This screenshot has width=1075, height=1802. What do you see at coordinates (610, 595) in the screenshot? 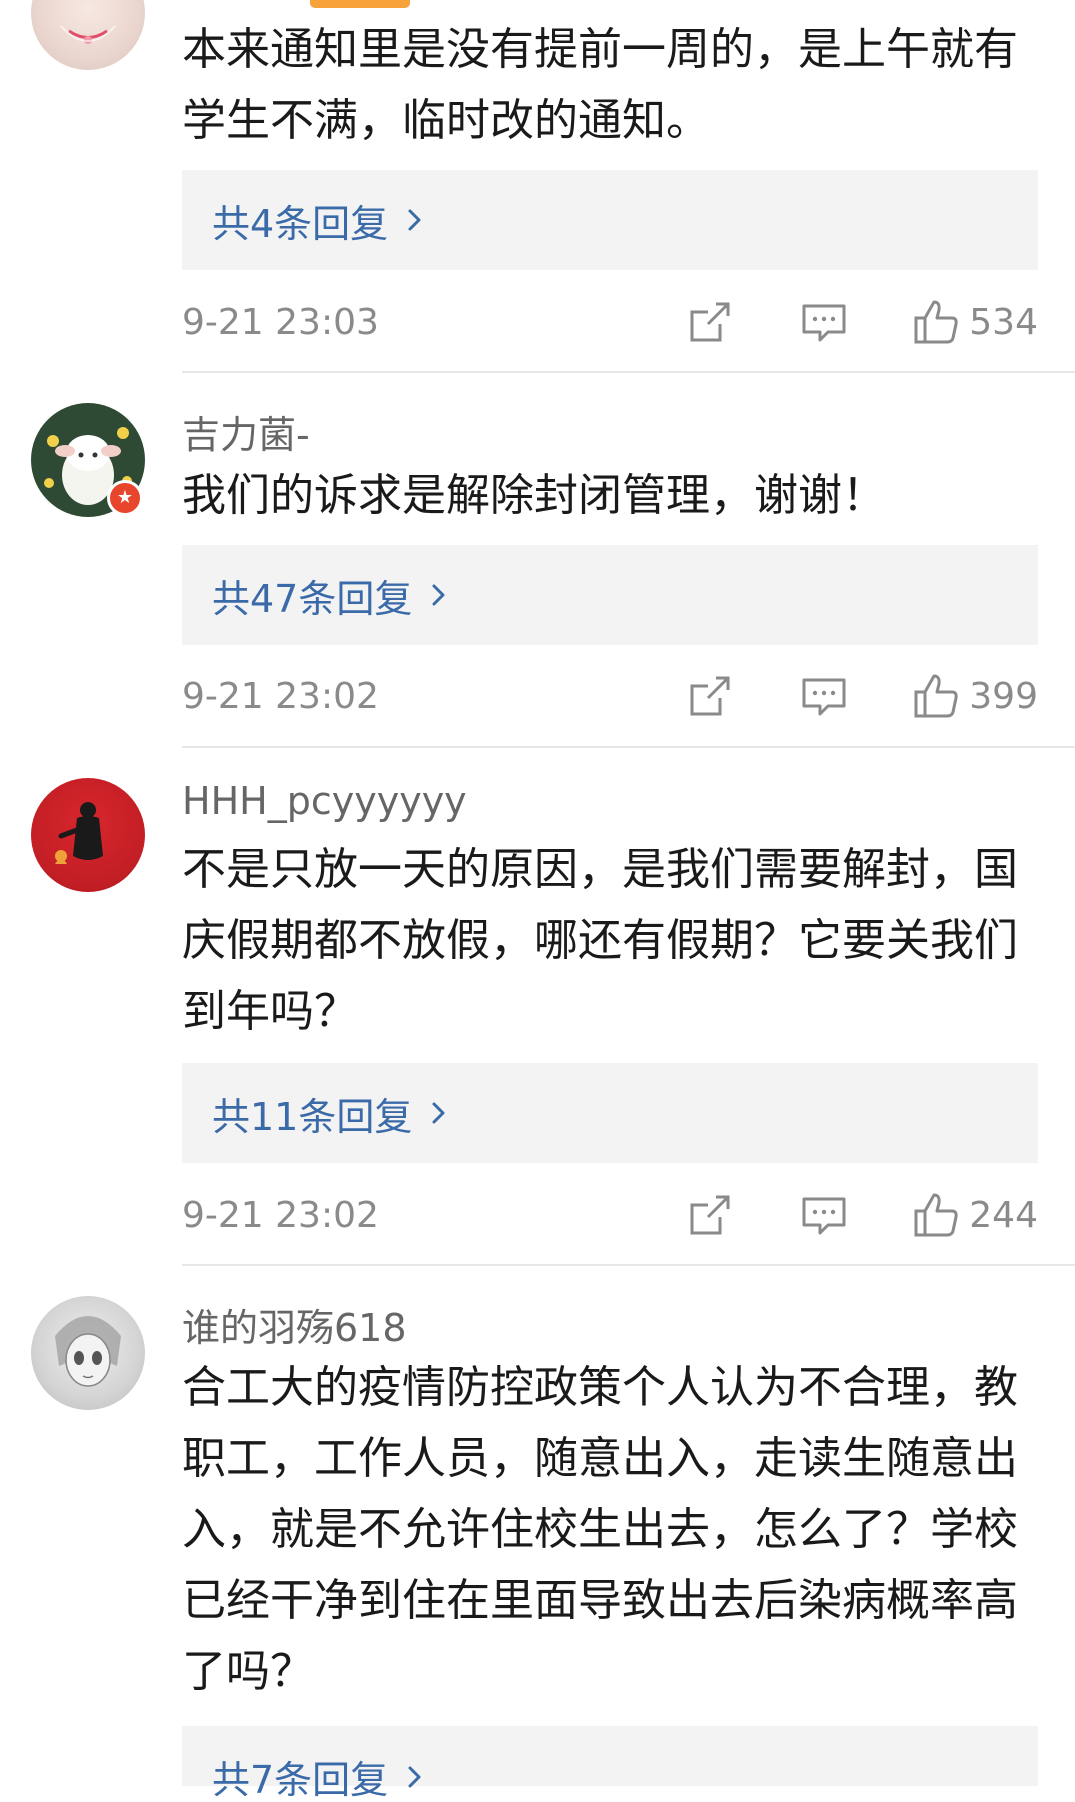
I see `replies-link: 共47条回复` at bounding box center [610, 595].